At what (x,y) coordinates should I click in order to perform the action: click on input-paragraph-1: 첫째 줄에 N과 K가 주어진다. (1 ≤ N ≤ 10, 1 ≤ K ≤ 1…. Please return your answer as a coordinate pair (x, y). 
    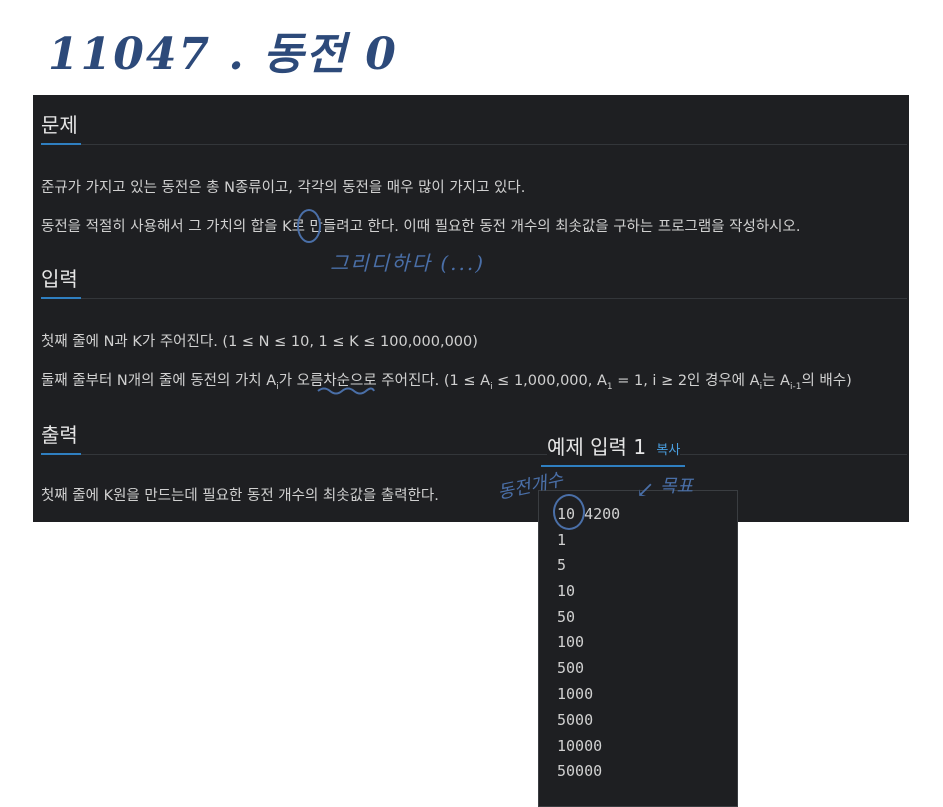
    Looking at the image, I should click on (259, 342).